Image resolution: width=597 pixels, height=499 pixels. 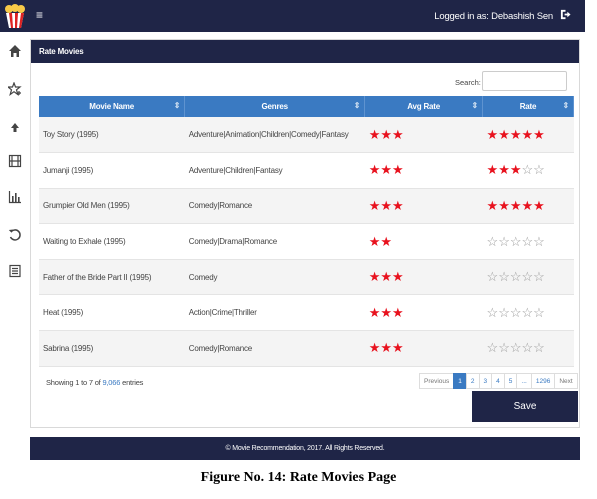 I want to click on logout-icon, so click(x=565, y=14).